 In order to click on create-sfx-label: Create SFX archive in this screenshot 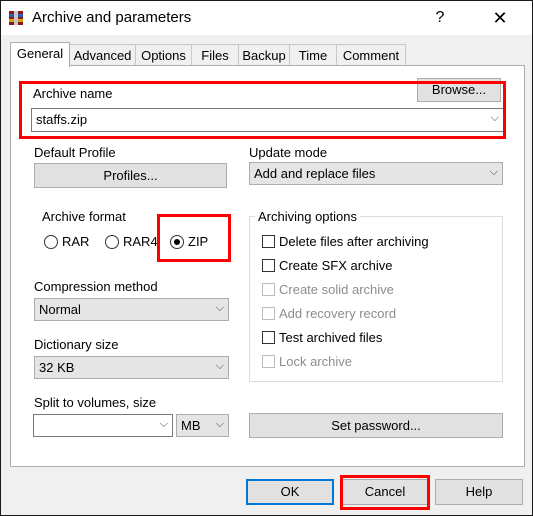, I will do `click(336, 265)`.